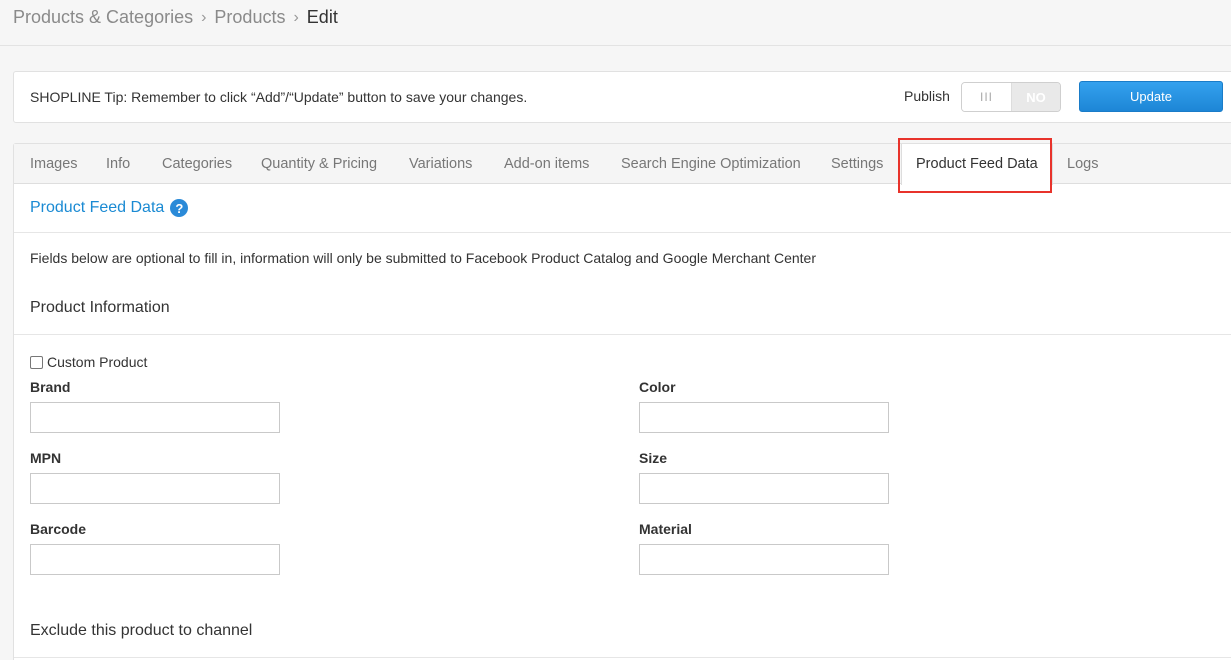  What do you see at coordinates (249, 17) in the screenshot?
I see `breadcrumb-products: Products` at bounding box center [249, 17].